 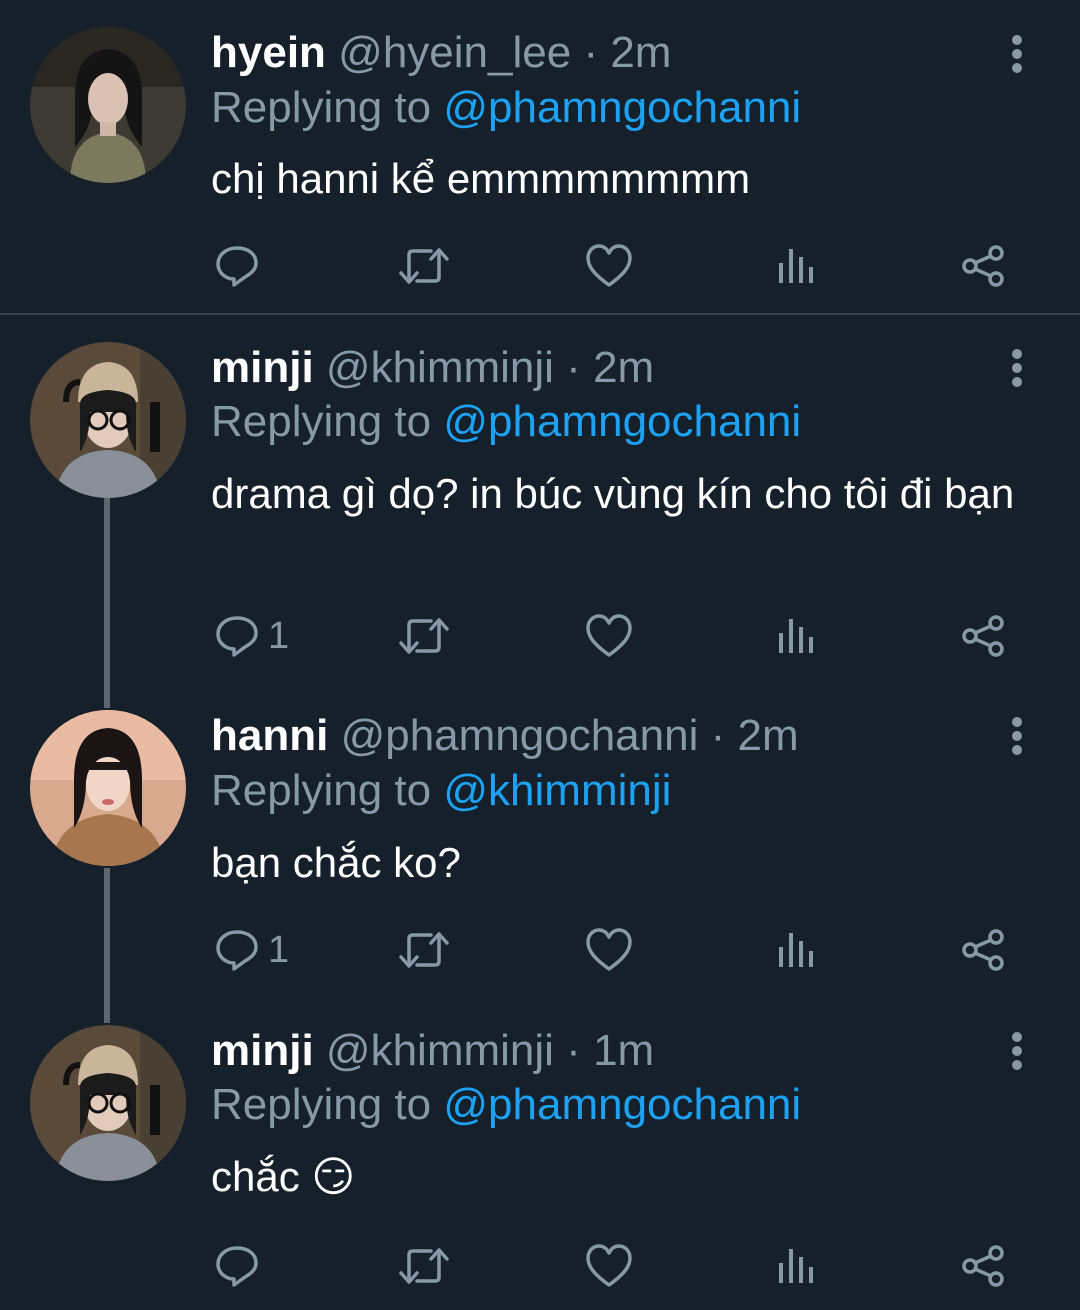 I want to click on tweet-header: hanni @phamngochanni · 2m, so click(x=505, y=736).